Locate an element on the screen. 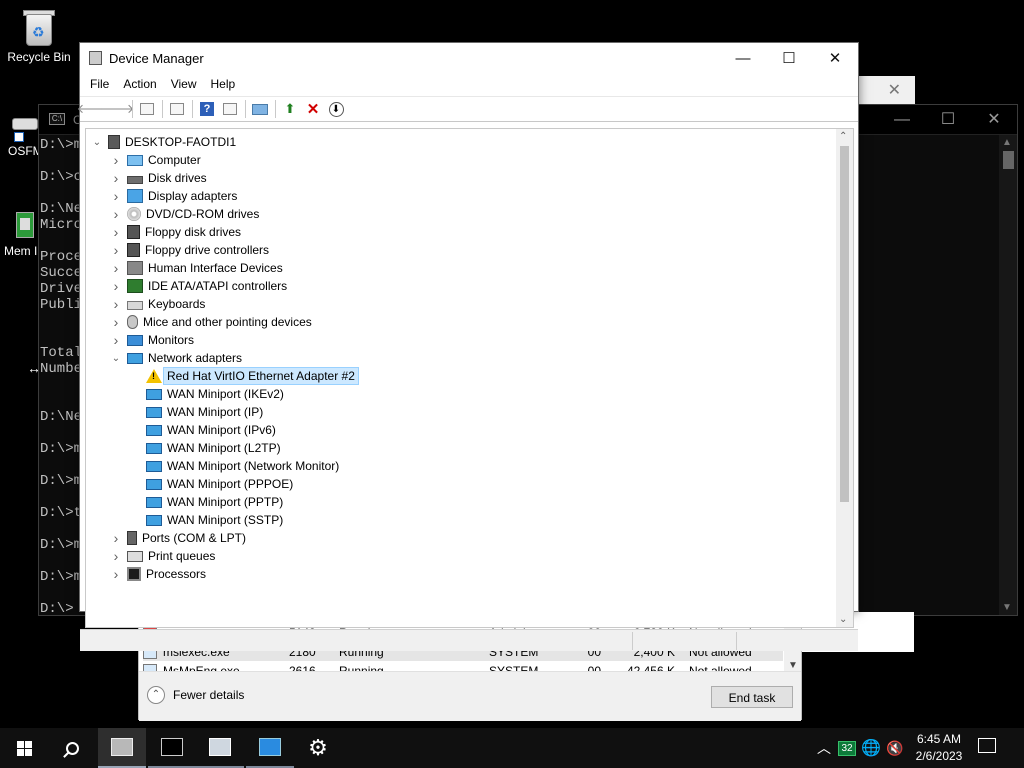  tree-device: WAN Miniport (IPv6) is located at coordinates (202, 430).